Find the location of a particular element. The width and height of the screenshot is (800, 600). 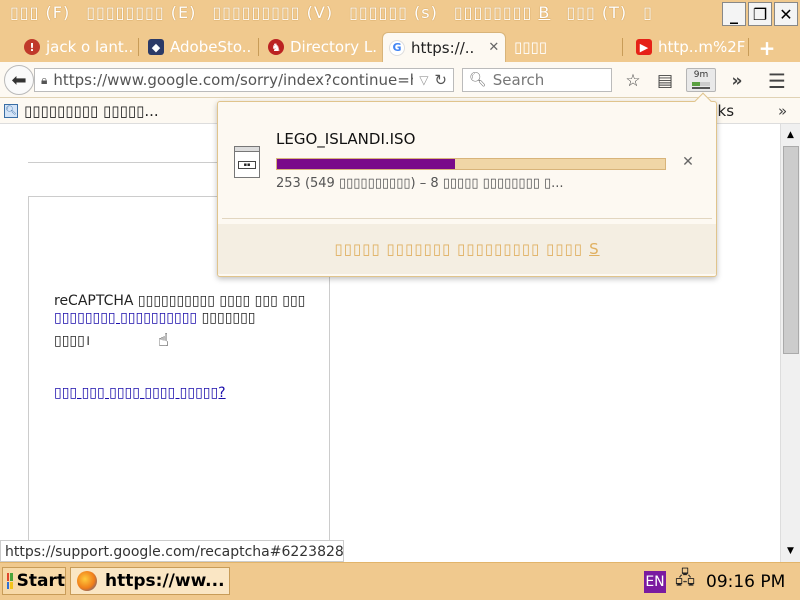

language-indicator: EN is located at coordinates (655, 582).